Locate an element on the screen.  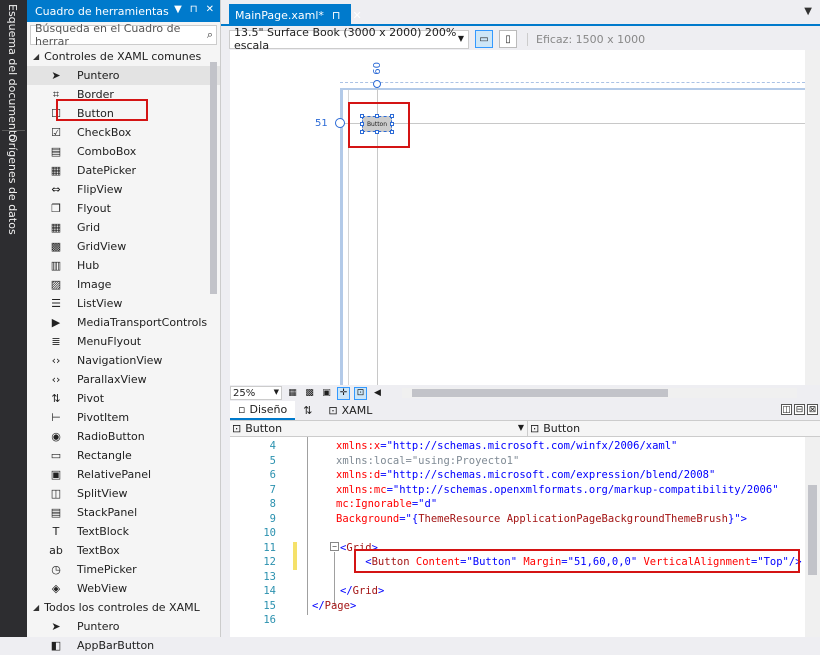
toolbox-item-gridview: ▩ GridView is located at coordinates (123, 246).